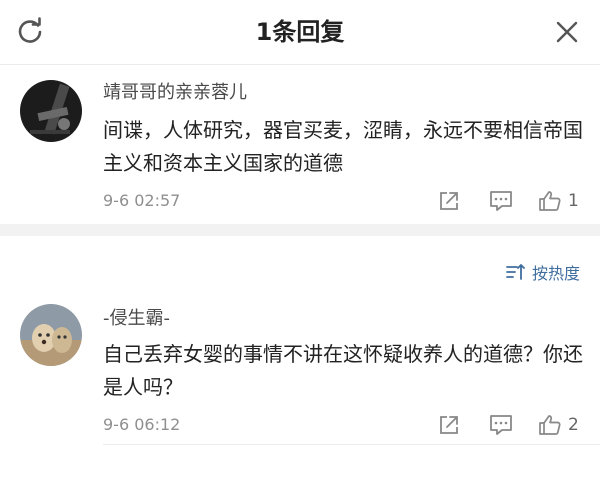 This screenshot has height=493, width=600. I want to click on like-count: 2, so click(573, 425).